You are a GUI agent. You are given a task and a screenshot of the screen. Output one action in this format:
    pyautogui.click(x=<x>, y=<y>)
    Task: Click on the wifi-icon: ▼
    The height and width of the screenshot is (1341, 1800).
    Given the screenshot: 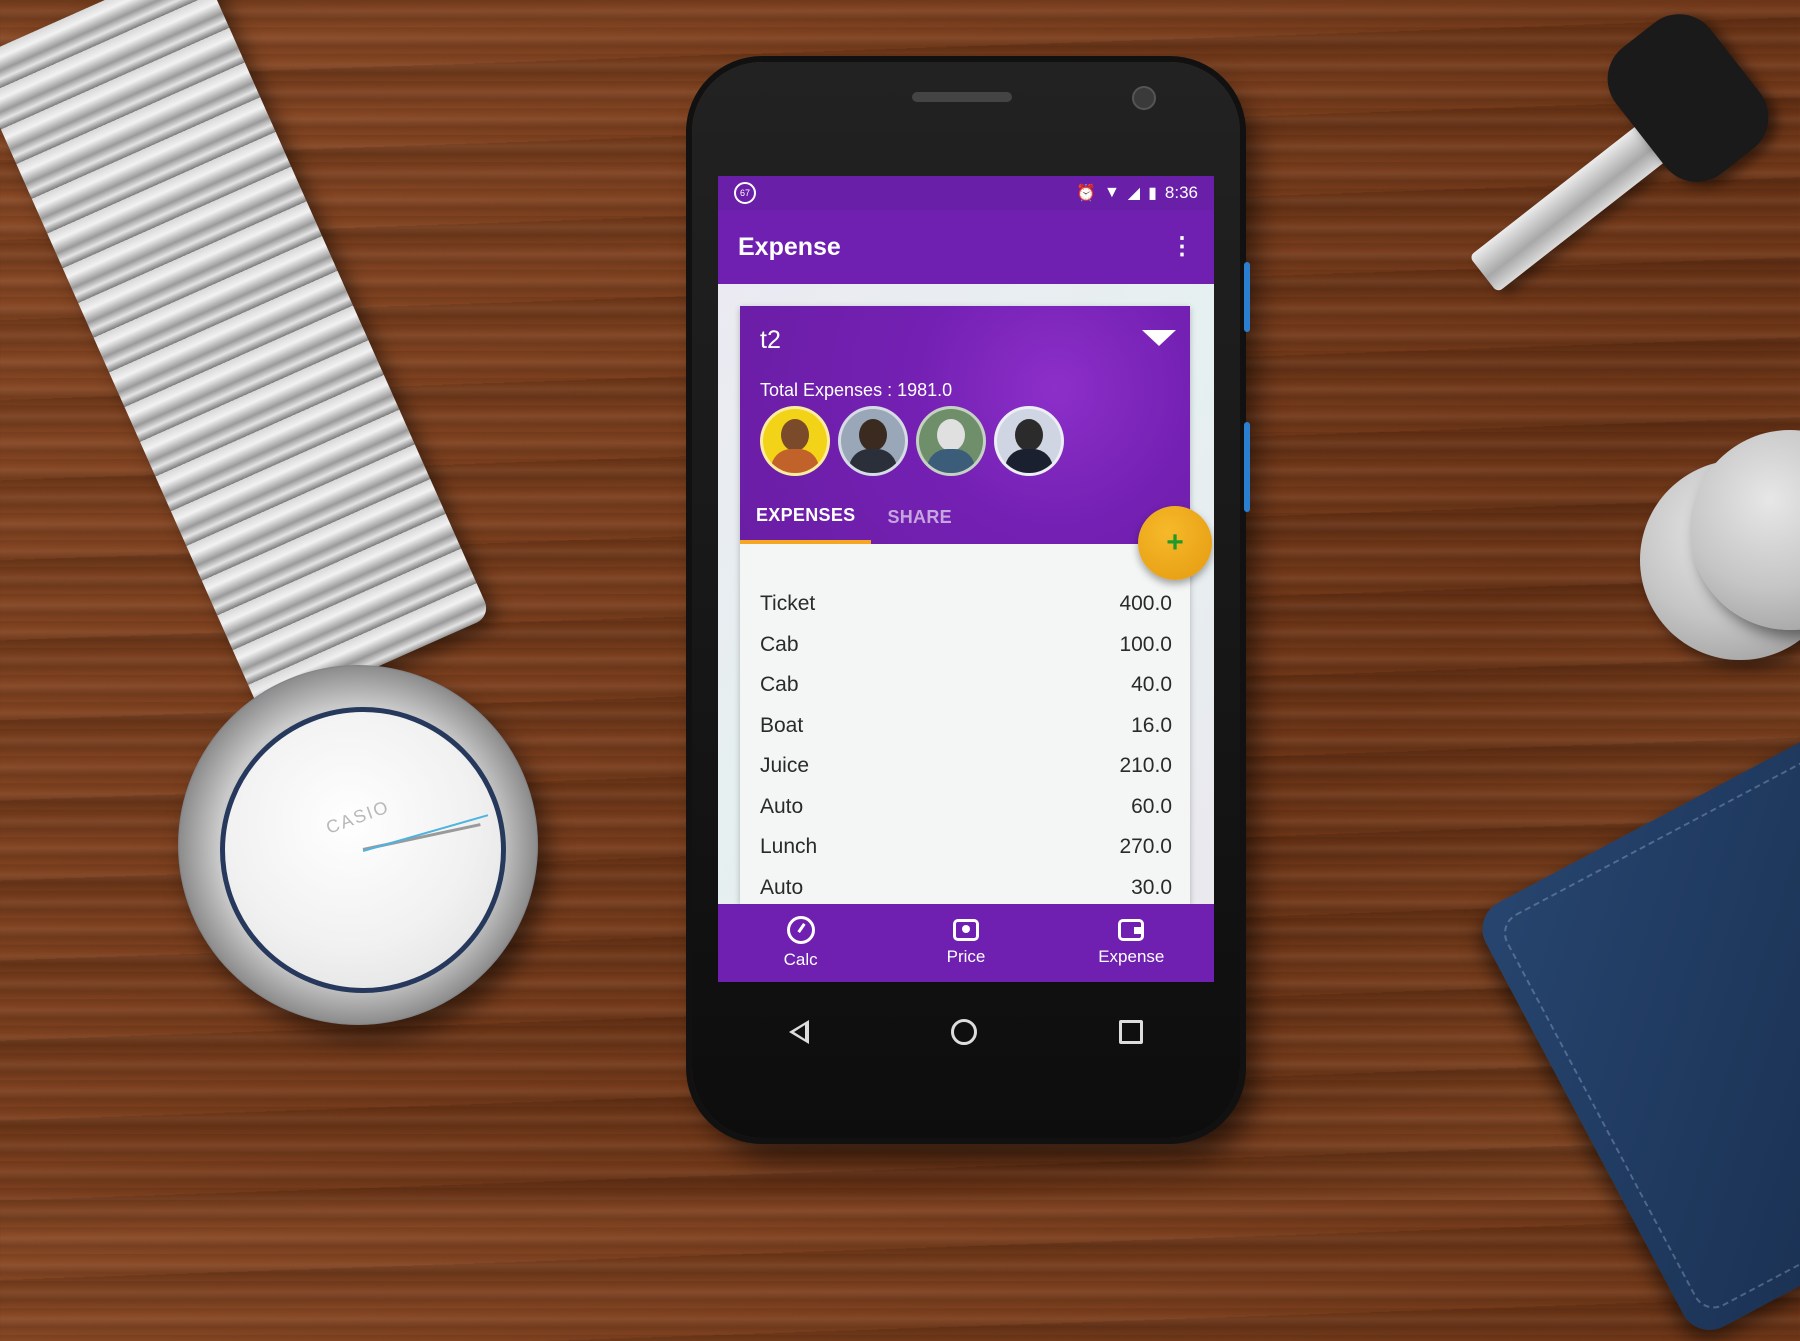 What is the action you would take?
    pyautogui.click(x=1111, y=192)
    